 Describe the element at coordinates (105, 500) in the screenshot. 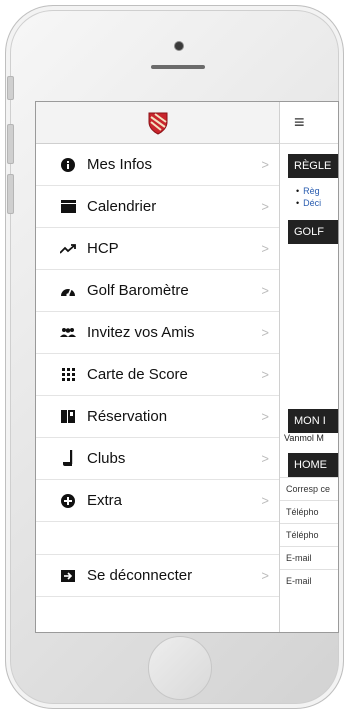

I see `menu-item-label: Extra` at that location.